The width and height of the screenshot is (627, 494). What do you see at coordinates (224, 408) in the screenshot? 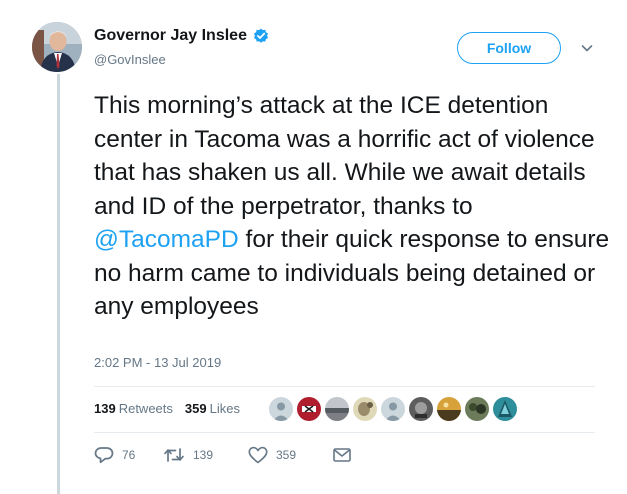
I see `likes-label: Likes` at bounding box center [224, 408].